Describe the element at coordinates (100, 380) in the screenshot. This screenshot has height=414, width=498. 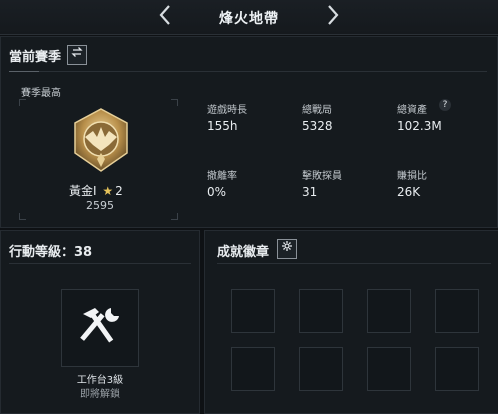
I see `workbench-name: 工作台3級` at that location.